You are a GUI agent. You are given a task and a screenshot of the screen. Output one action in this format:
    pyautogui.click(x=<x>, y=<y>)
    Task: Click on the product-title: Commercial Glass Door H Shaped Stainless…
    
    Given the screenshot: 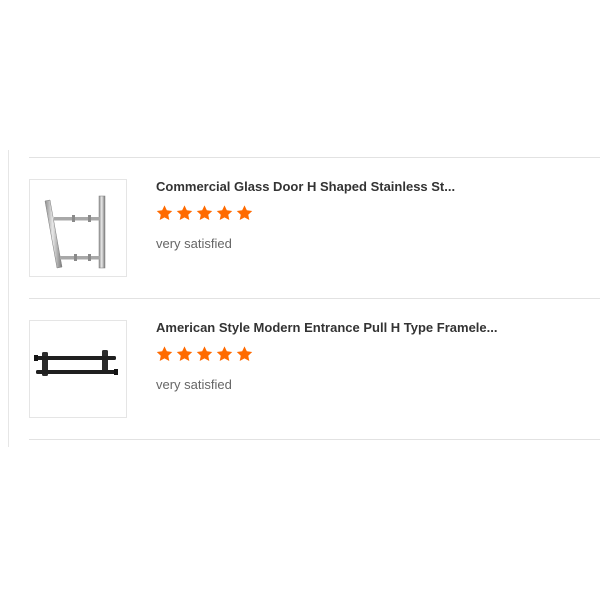 What is the action you would take?
    pyautogui.click(x=376, y=186)
    